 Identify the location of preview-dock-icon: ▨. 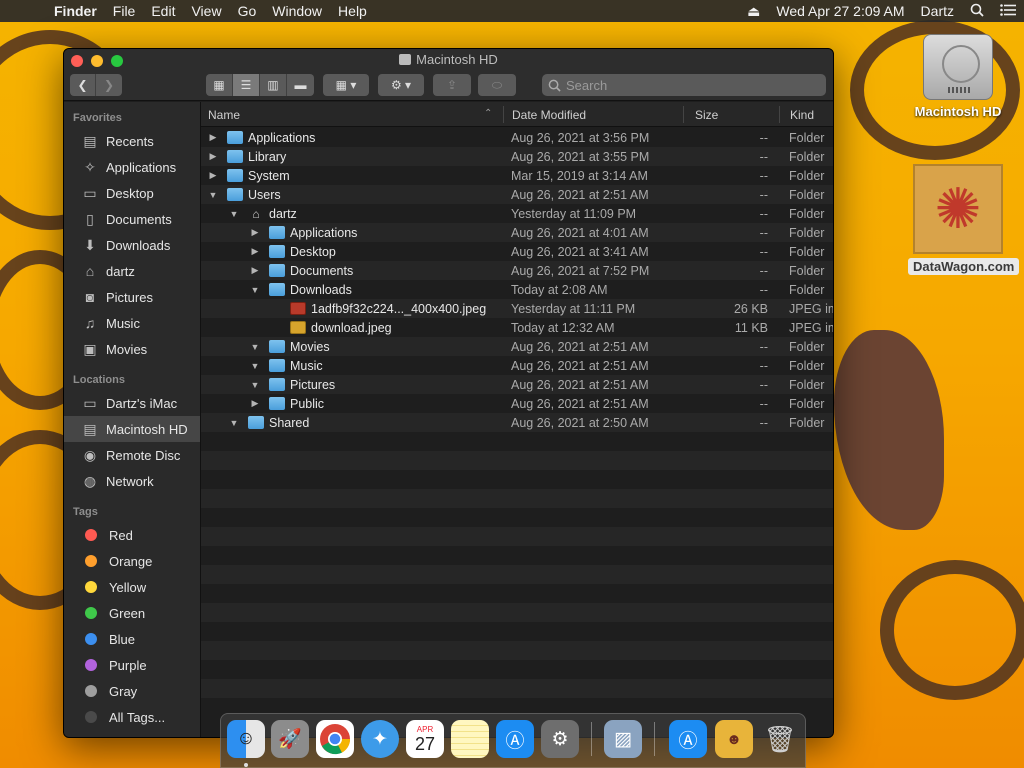
(623, 739).